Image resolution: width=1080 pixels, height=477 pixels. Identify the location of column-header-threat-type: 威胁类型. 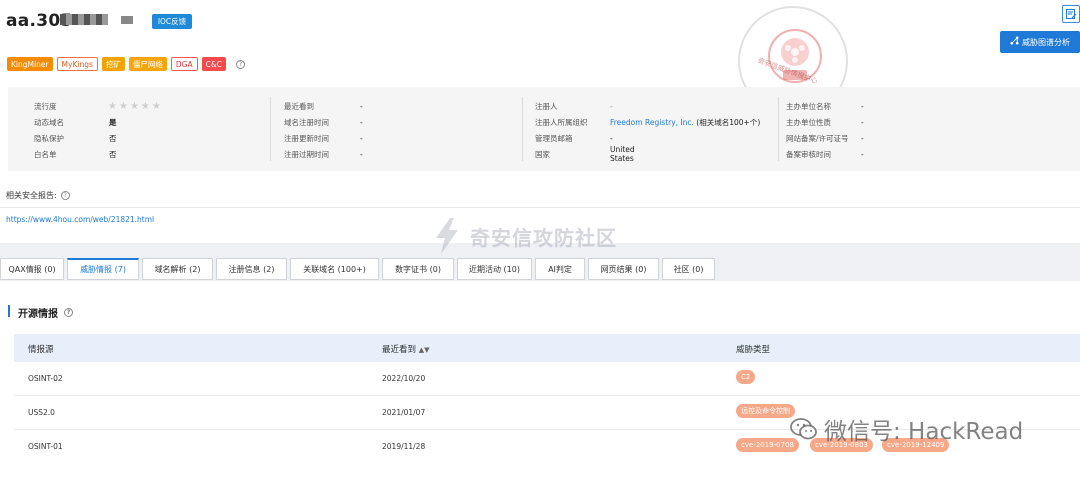
(753, 350).